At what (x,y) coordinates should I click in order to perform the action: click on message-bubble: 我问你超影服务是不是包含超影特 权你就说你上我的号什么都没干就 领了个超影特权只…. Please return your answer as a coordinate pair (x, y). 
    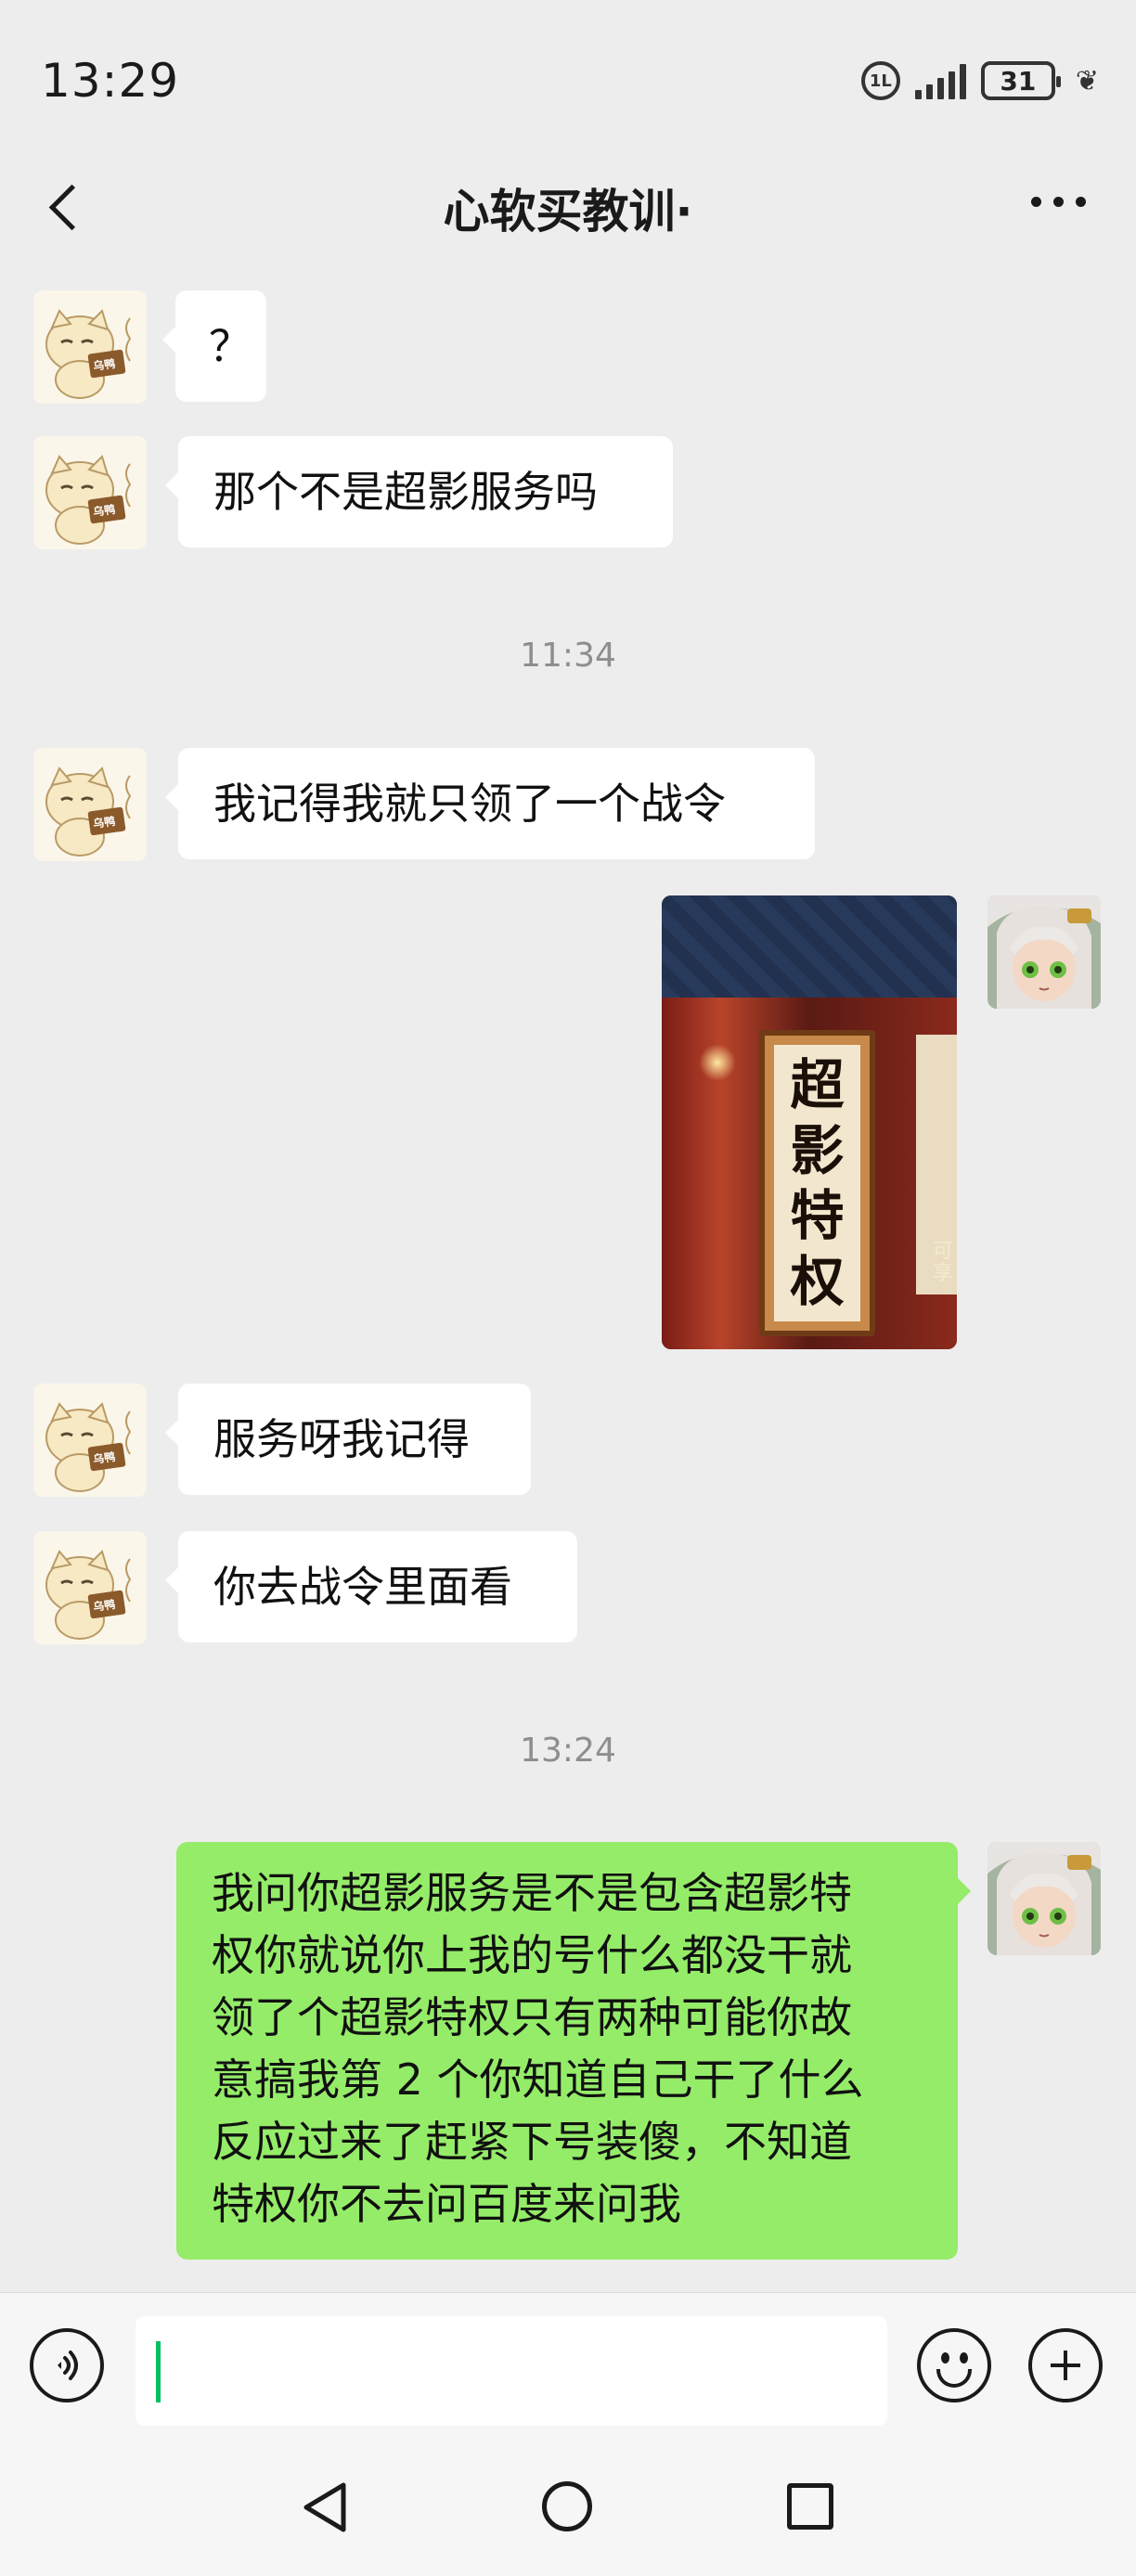
    Looking at the image, I should click on (573, 2051).